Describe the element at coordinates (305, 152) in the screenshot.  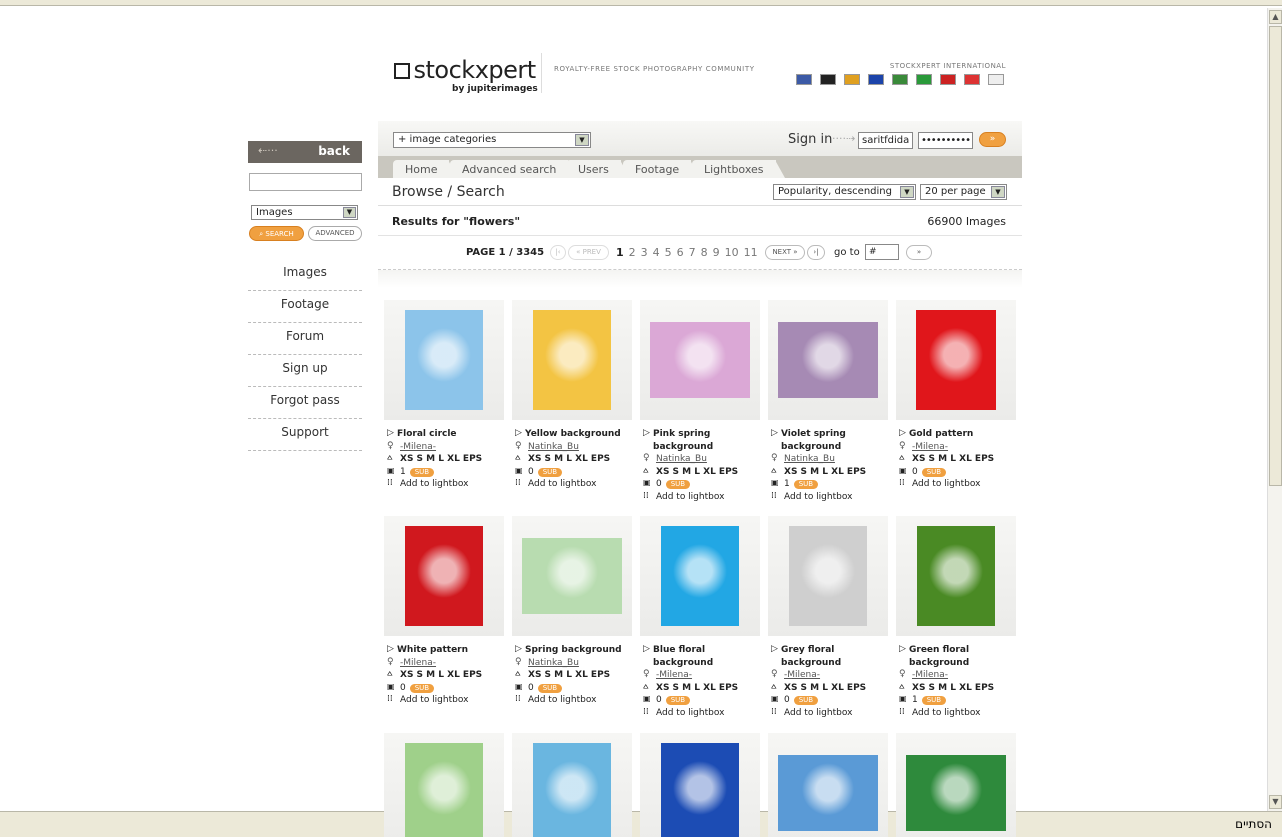
I see `back-button: ⇠··· back` at that location.